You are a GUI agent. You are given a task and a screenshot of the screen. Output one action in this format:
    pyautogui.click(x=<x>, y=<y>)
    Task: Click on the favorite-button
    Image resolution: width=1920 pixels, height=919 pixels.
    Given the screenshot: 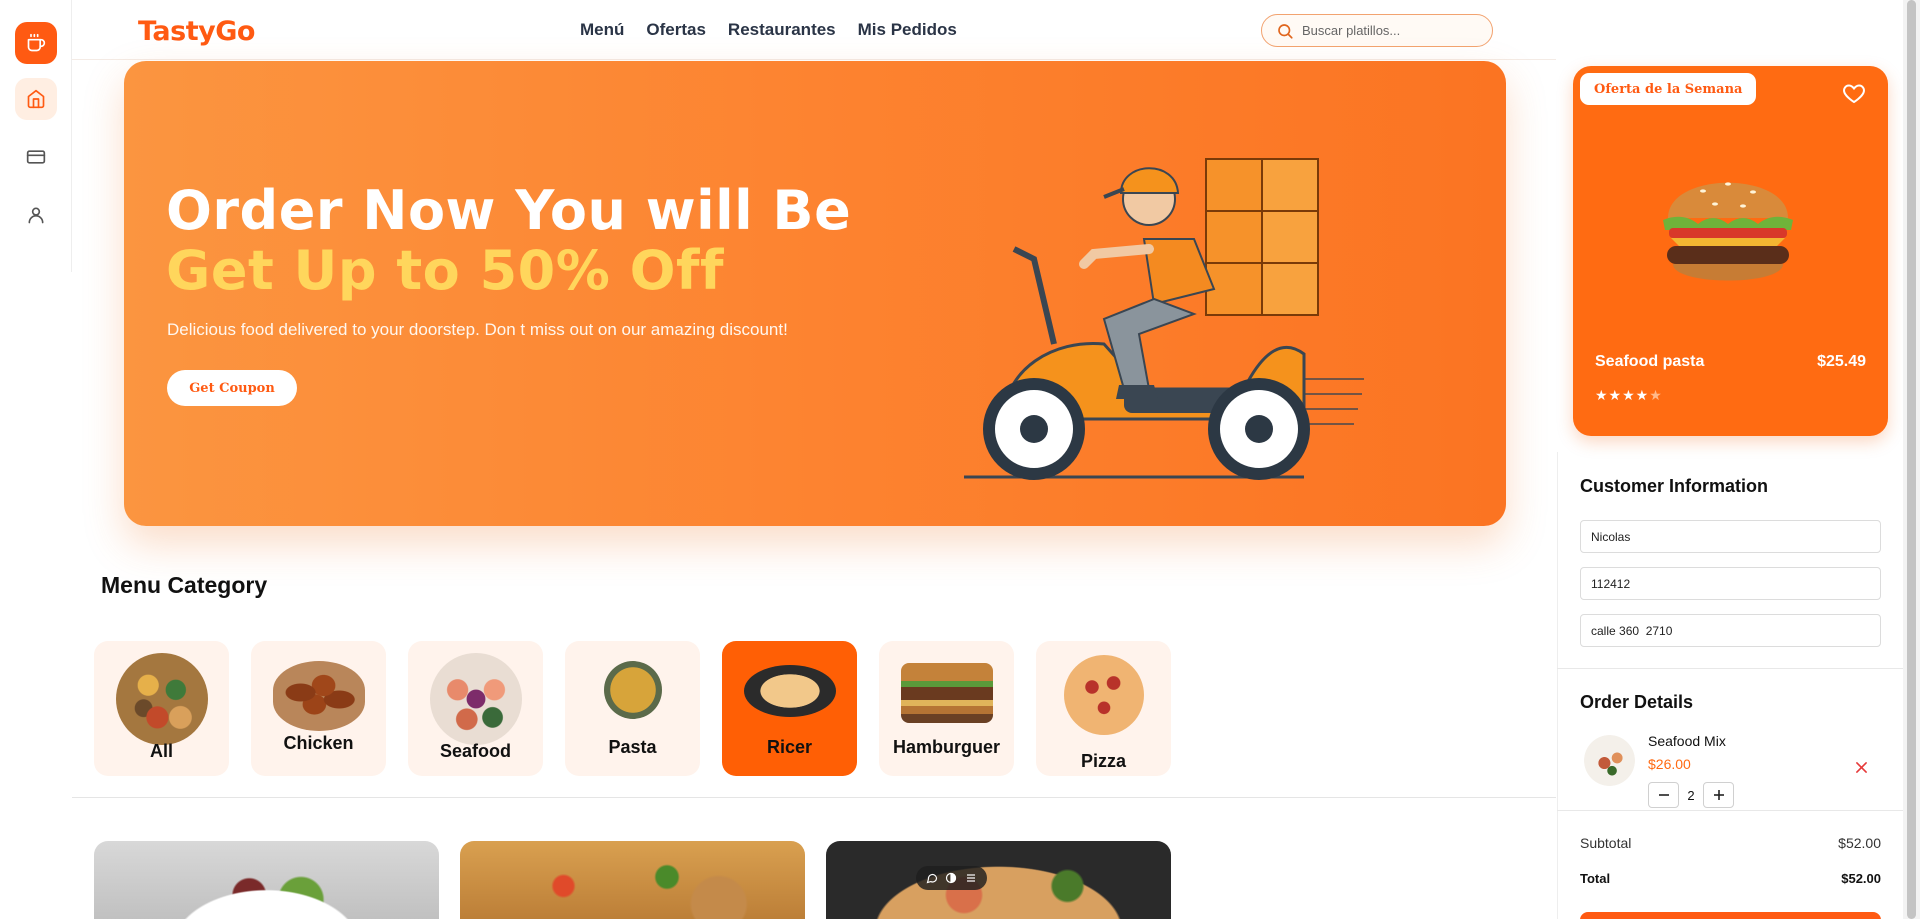 What is the action you would take?
    pyautogui.click(x=1854, y=95)
    